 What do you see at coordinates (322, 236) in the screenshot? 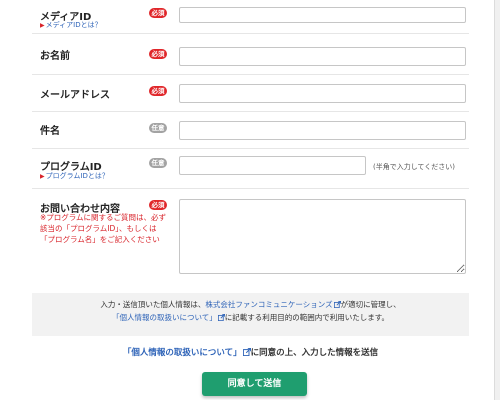
I see `inquiry-textarea` at bounding box center [322, 236].